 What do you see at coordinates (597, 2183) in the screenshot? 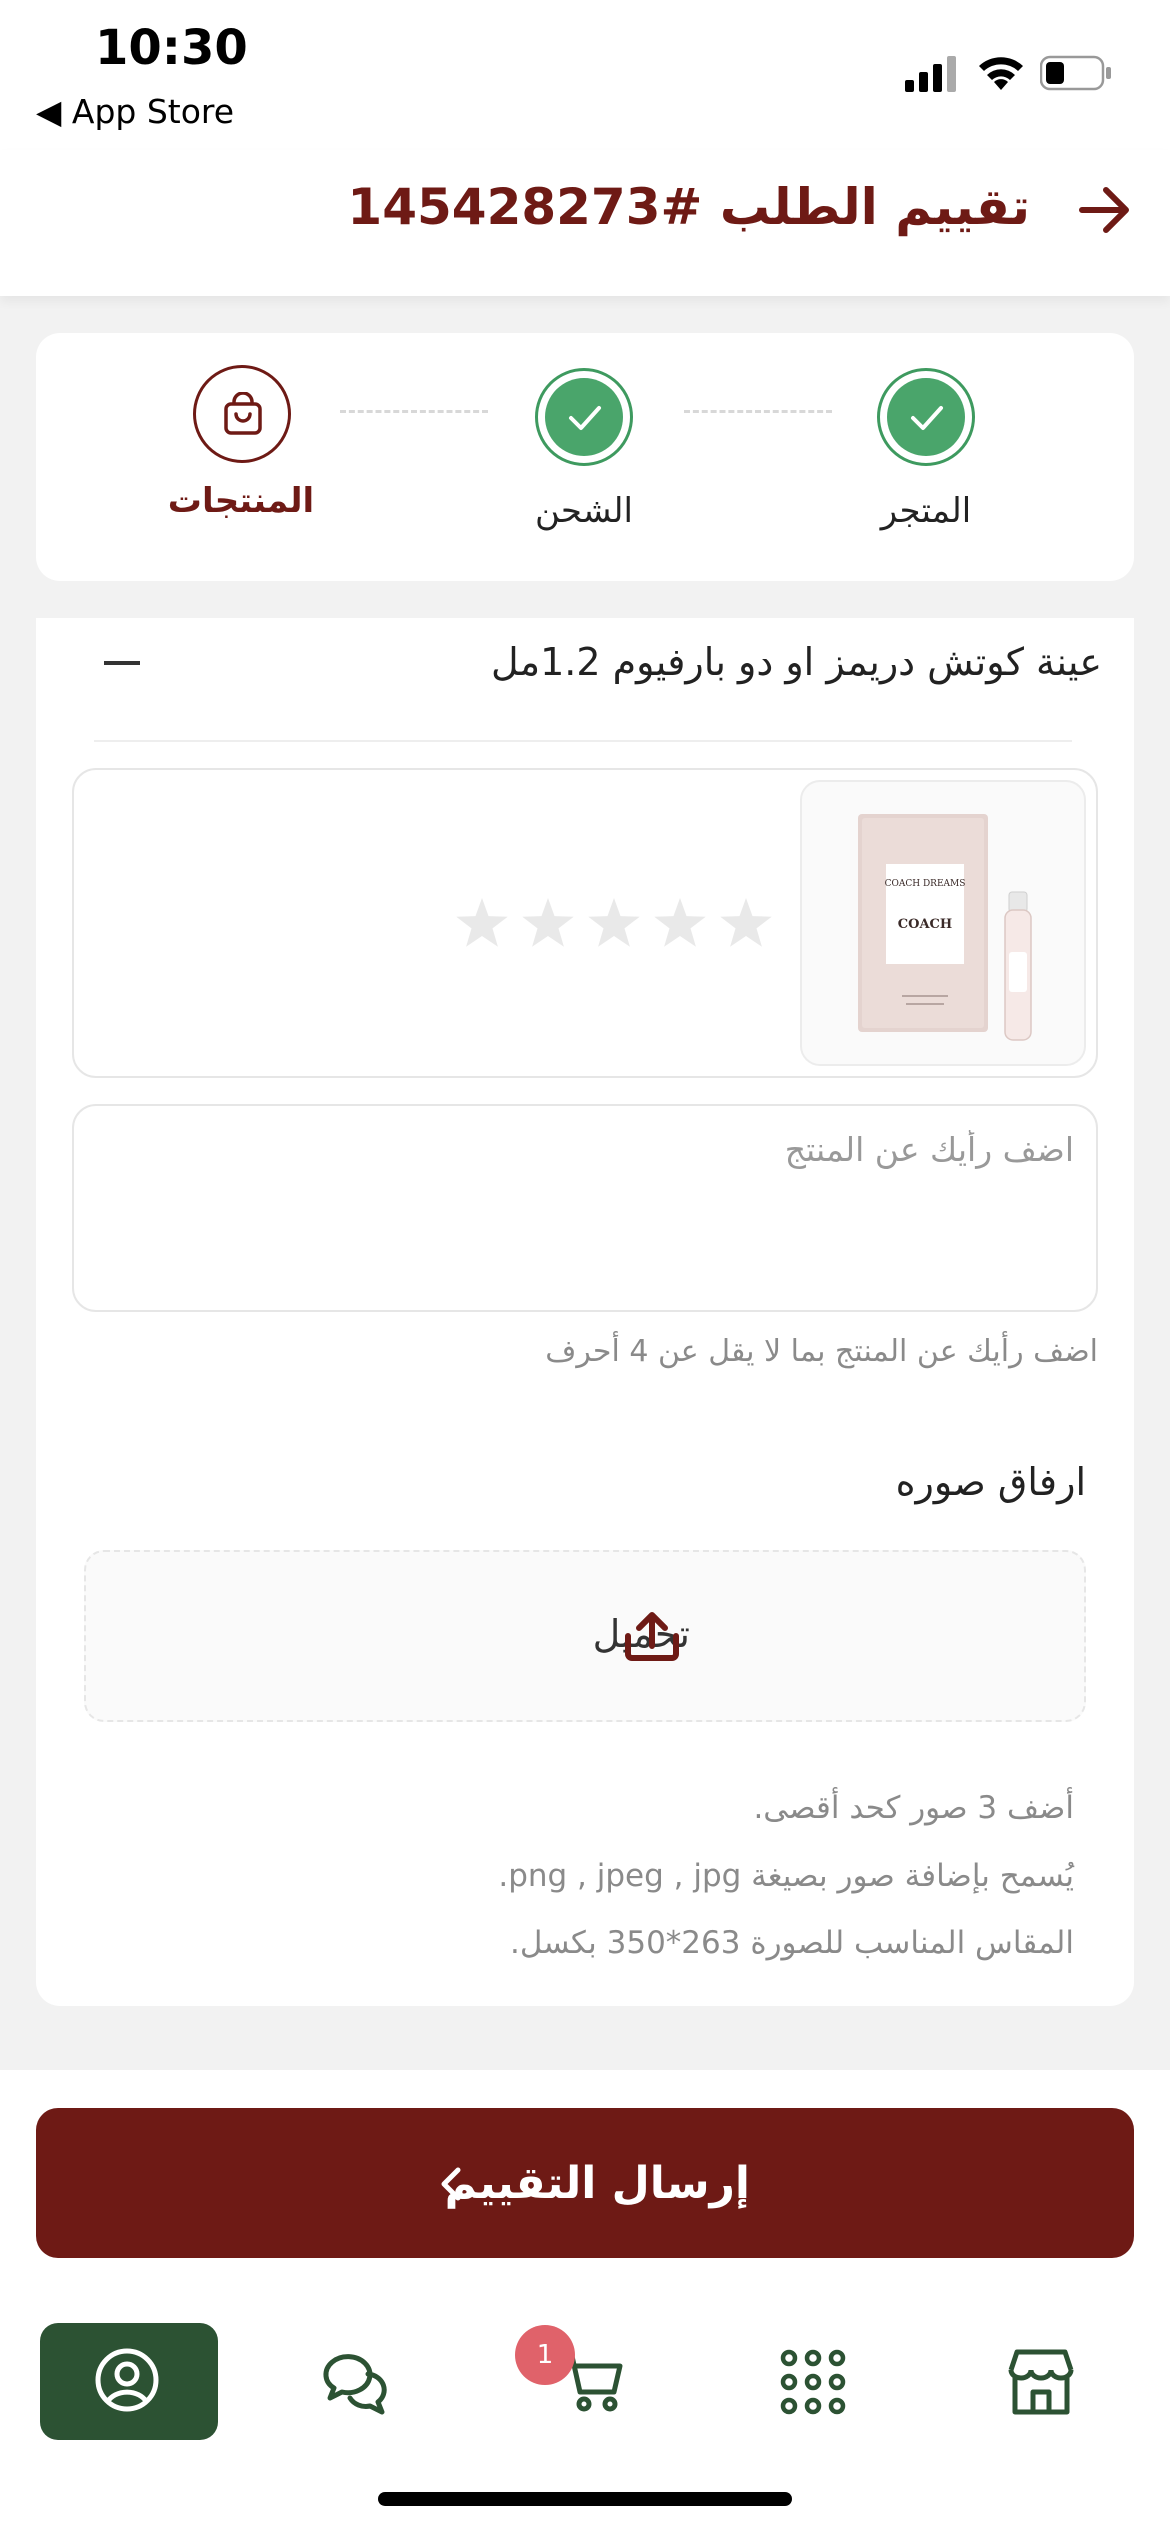
I see `submit-review-label: إرسال التقييم` at bounding box center [597, 2183].